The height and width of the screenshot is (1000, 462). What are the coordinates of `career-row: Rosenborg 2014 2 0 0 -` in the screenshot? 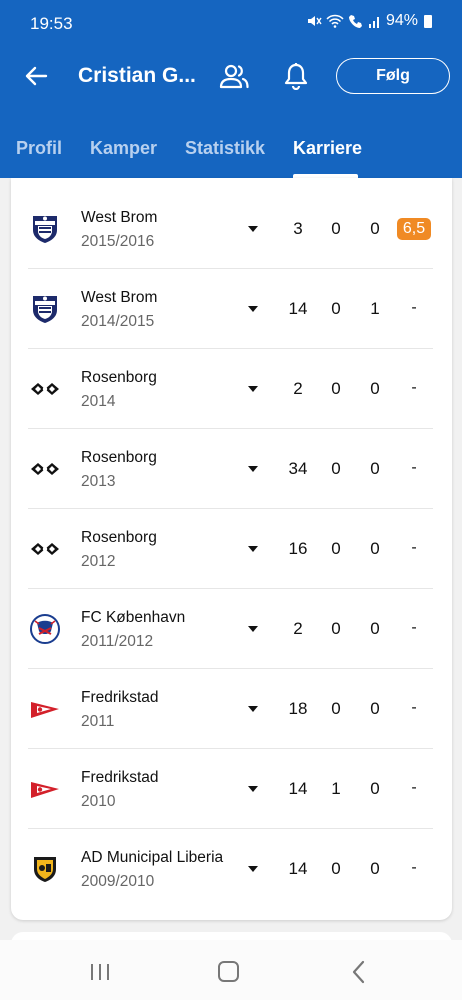 It's located at (231, 389).